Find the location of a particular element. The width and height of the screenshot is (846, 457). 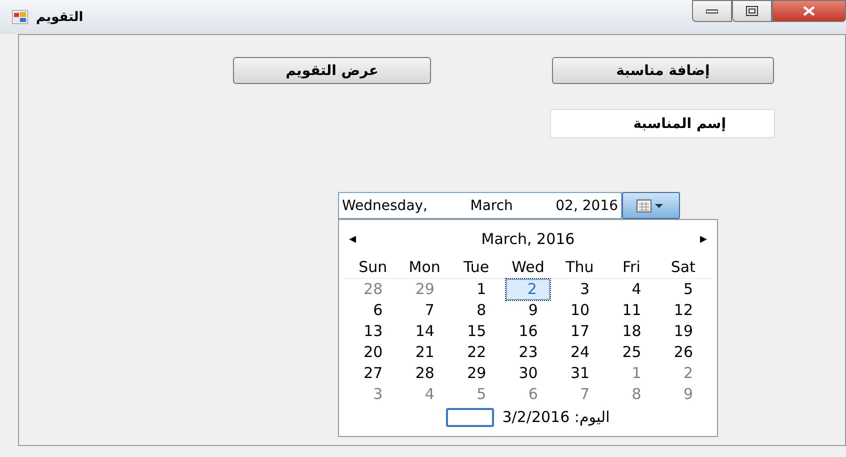

calendar-day: 26 is located at coordinates (683, 352).